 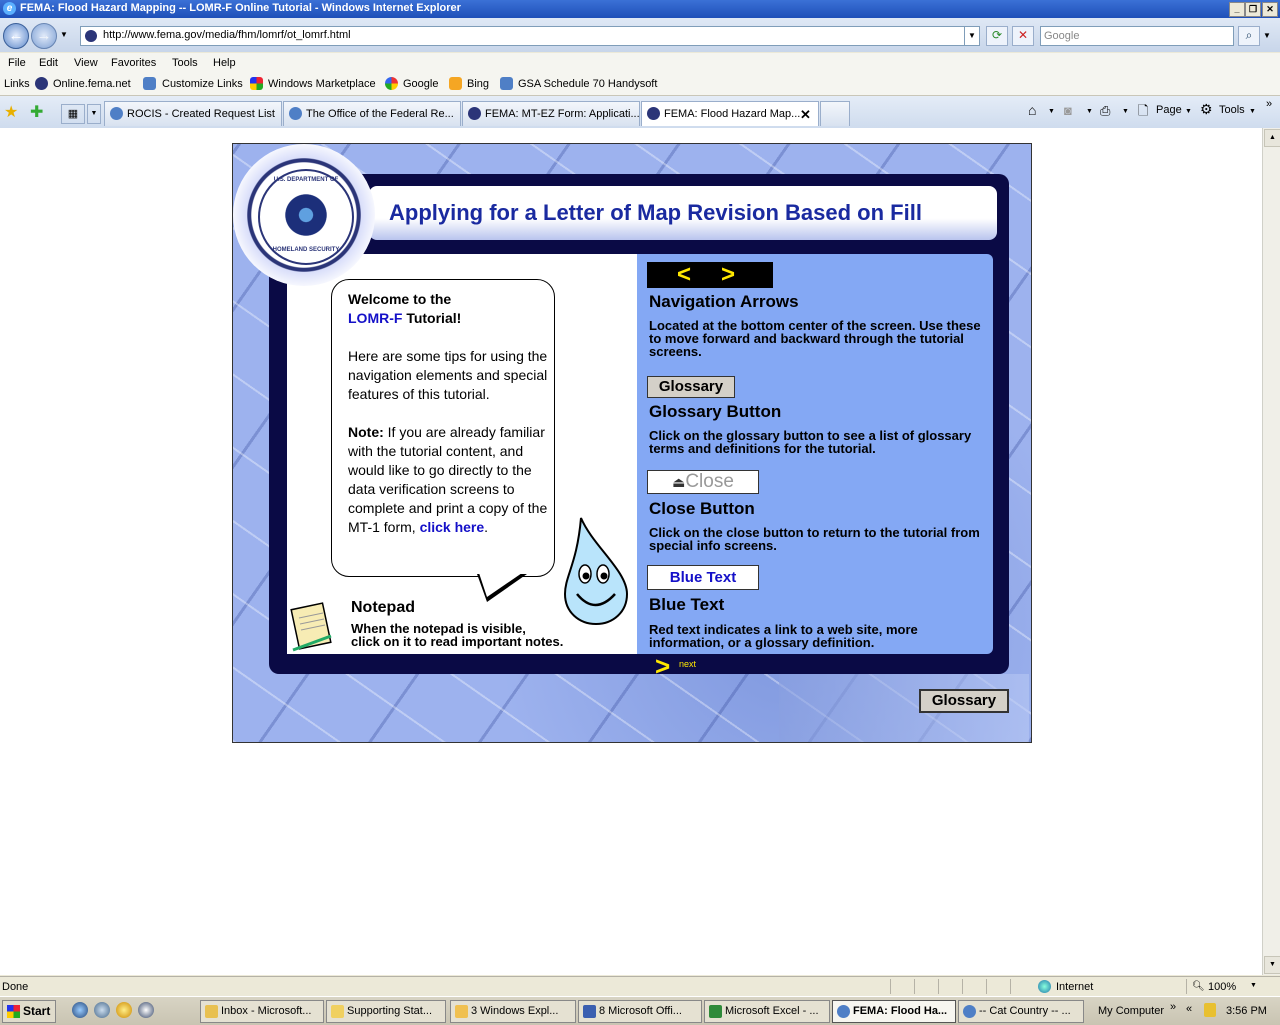 What do you see at coordinates (256, 83) in the screenshot?
I see `windows-flag-icon` at bounding box center [256, 83].